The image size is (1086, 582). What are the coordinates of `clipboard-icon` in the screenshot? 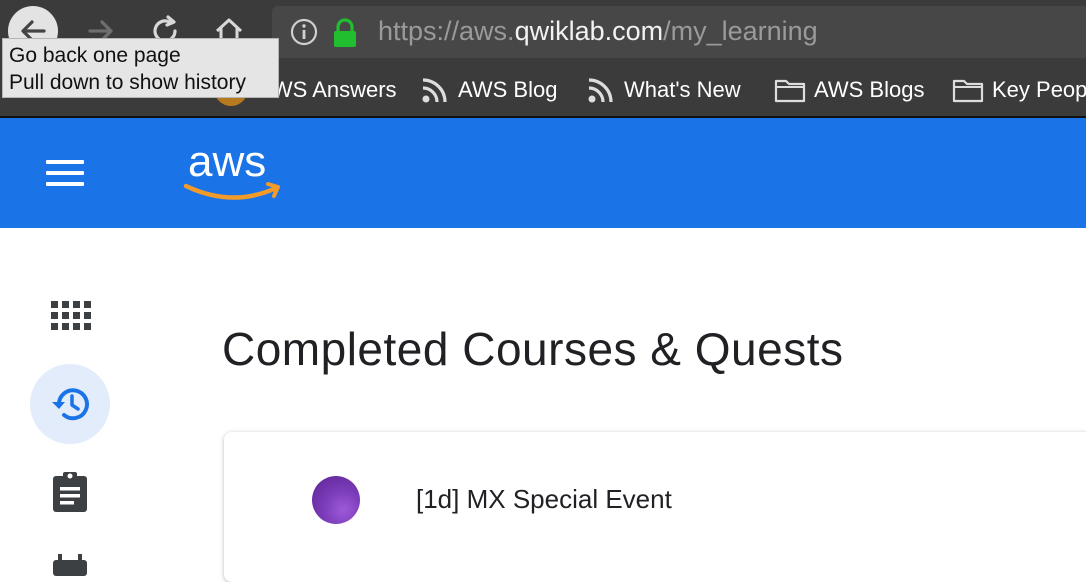 It's located at (70, 492).